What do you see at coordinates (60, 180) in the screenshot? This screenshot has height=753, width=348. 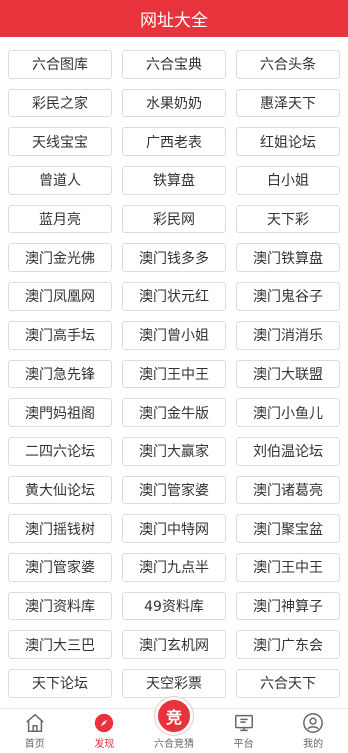 I see `site-link-button: 曾道人` at bounding box center [60, 180].